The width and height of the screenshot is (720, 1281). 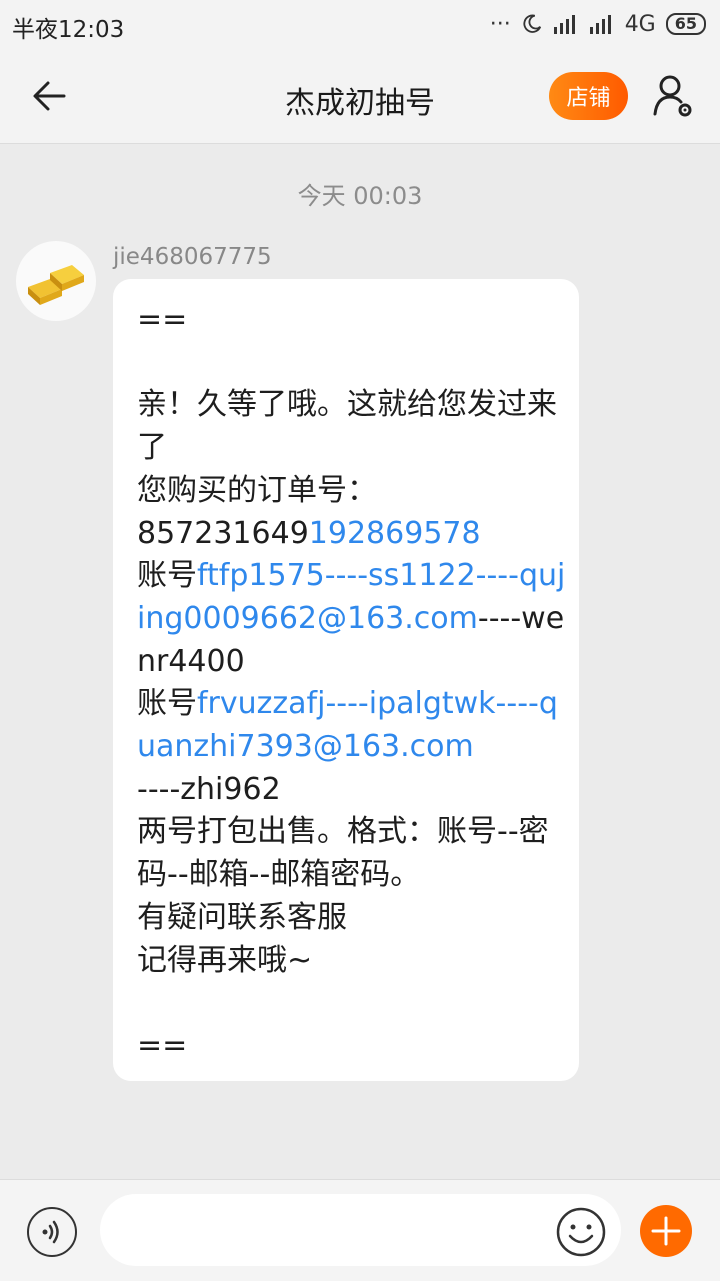 What do you see at coordinates (68, 30) in the screenshot?
I see `status-time: 半夜12:03` at bounding box center [68, 30].